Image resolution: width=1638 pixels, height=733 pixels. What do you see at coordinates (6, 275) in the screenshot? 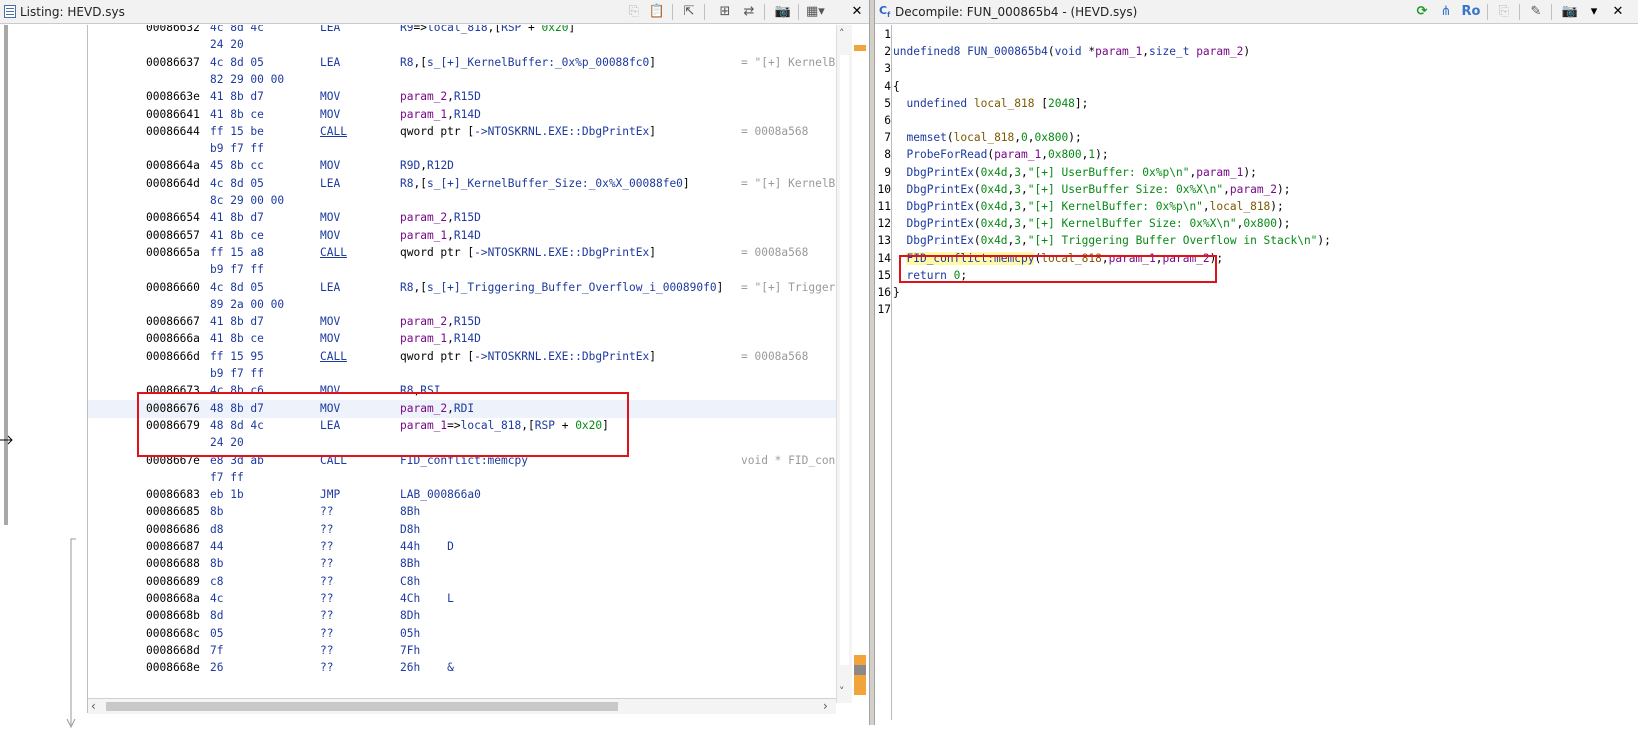
I see `overview-bar` at bounding box center [6, 275].